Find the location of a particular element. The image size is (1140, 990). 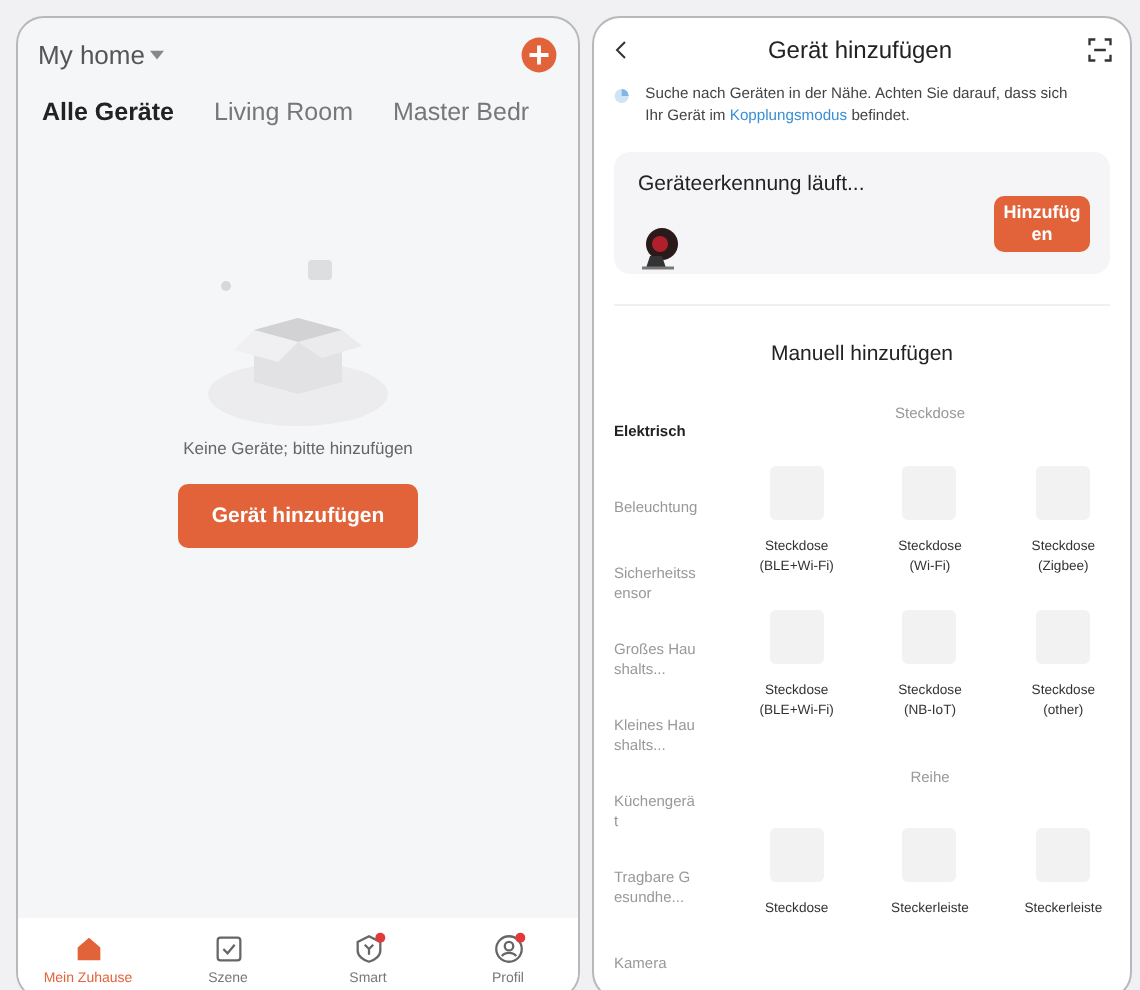

screen-title: Gerät hinzufügen is located at coordinates (860, 49).